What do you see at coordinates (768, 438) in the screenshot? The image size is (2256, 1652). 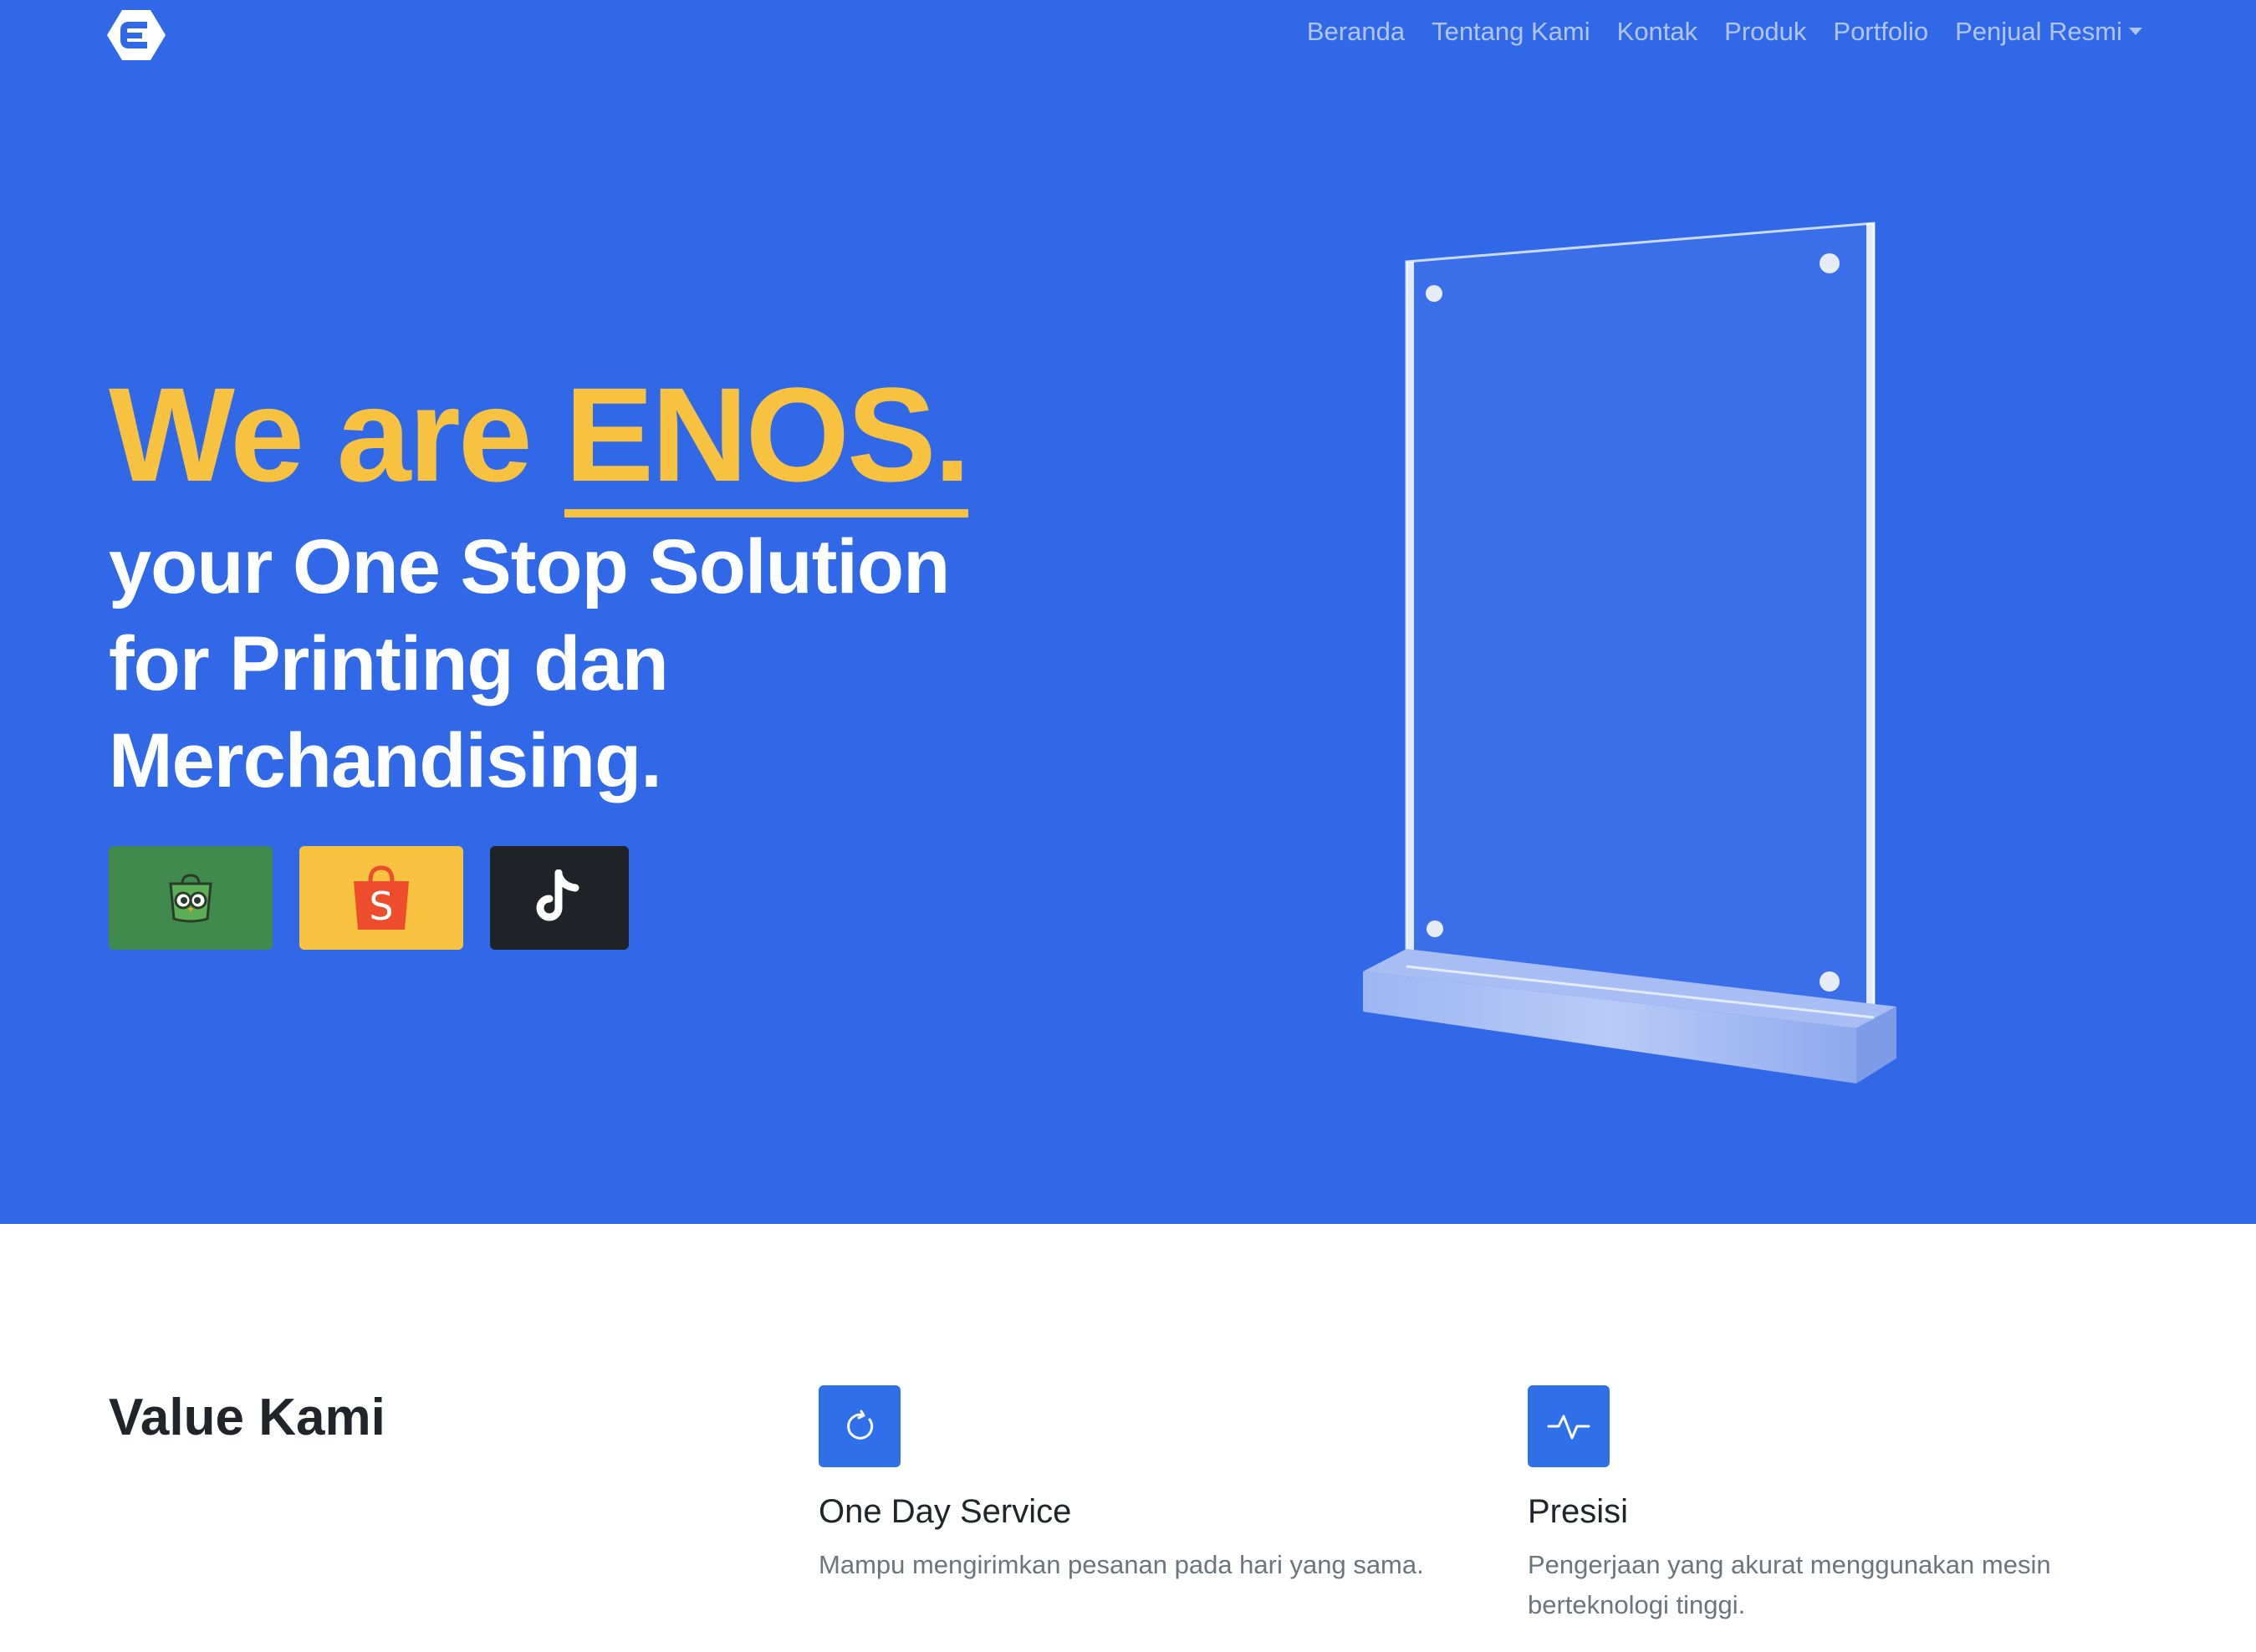 I see `headline-brand: ENOS.` at bounding box center [768, 438].